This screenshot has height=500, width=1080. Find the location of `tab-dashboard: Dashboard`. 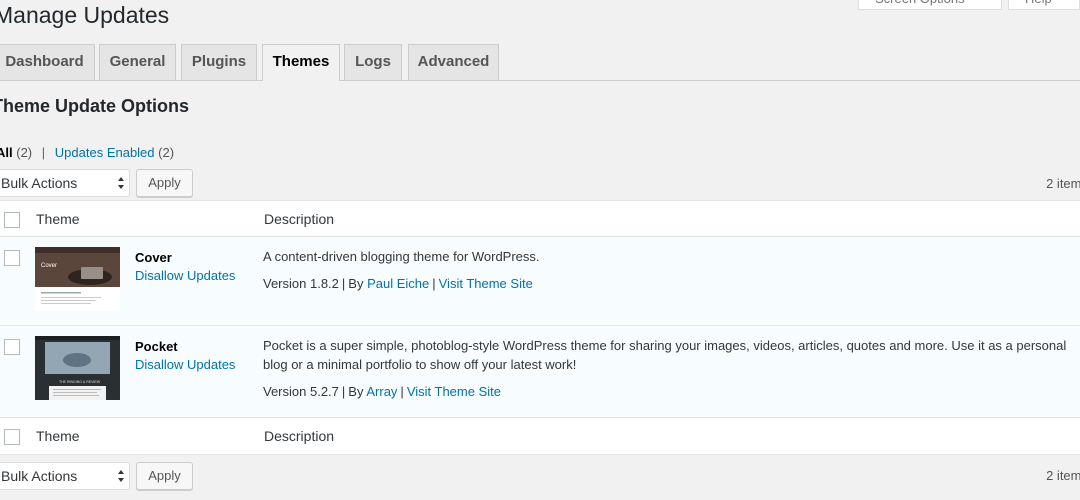

tab-dashboard: Dashboard is located at coordinates (47, 62).